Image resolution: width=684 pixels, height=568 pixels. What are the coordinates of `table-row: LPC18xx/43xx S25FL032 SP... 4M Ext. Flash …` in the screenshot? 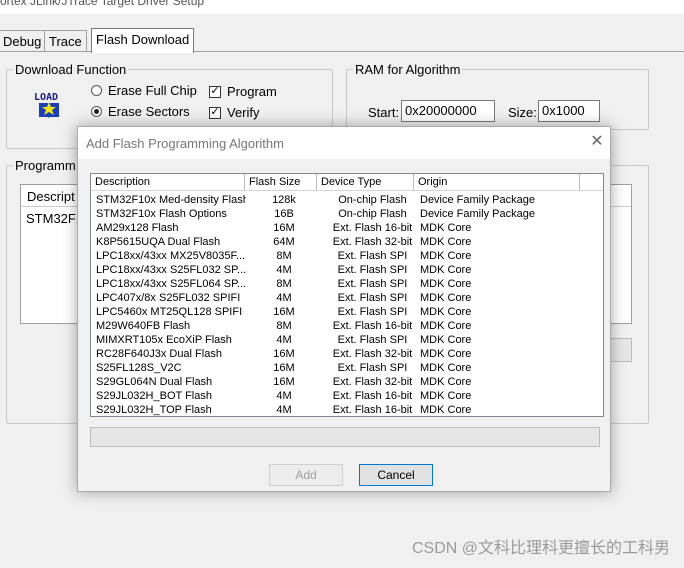 It's located at (347, 270).